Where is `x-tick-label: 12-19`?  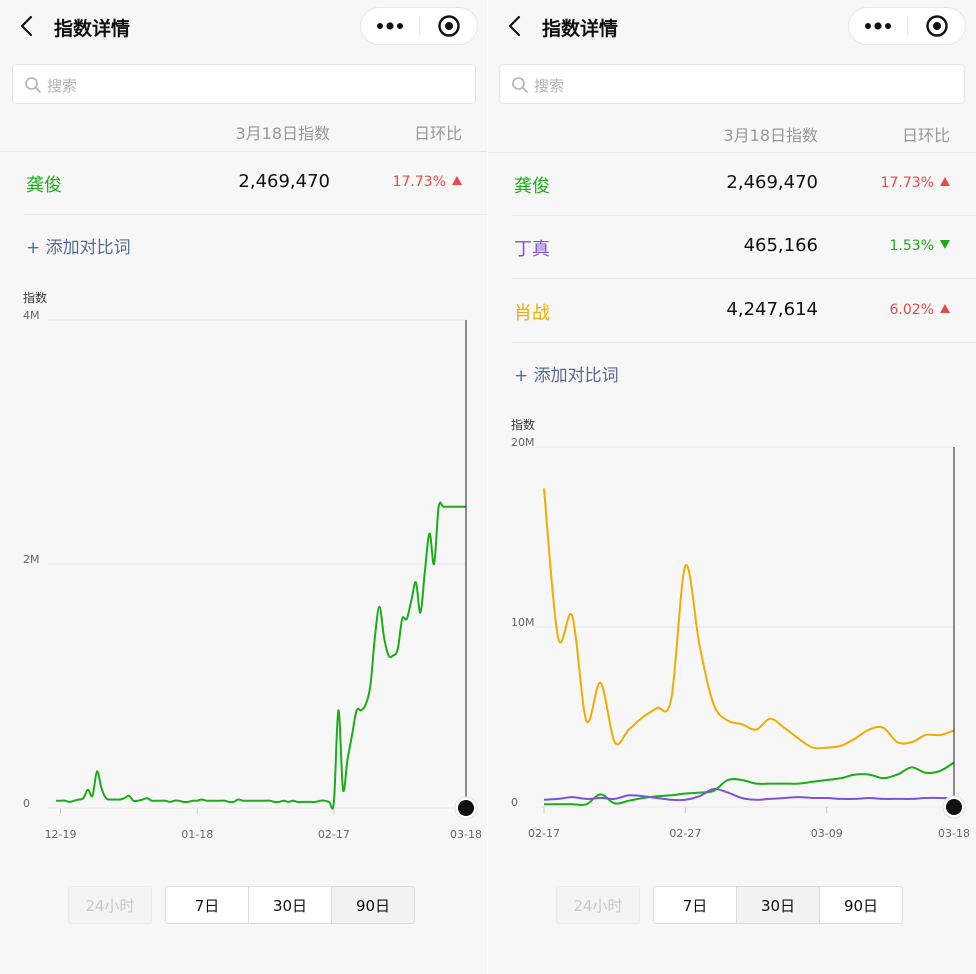 x-tick-label: 12-19 is located at coordinates (61, 834).